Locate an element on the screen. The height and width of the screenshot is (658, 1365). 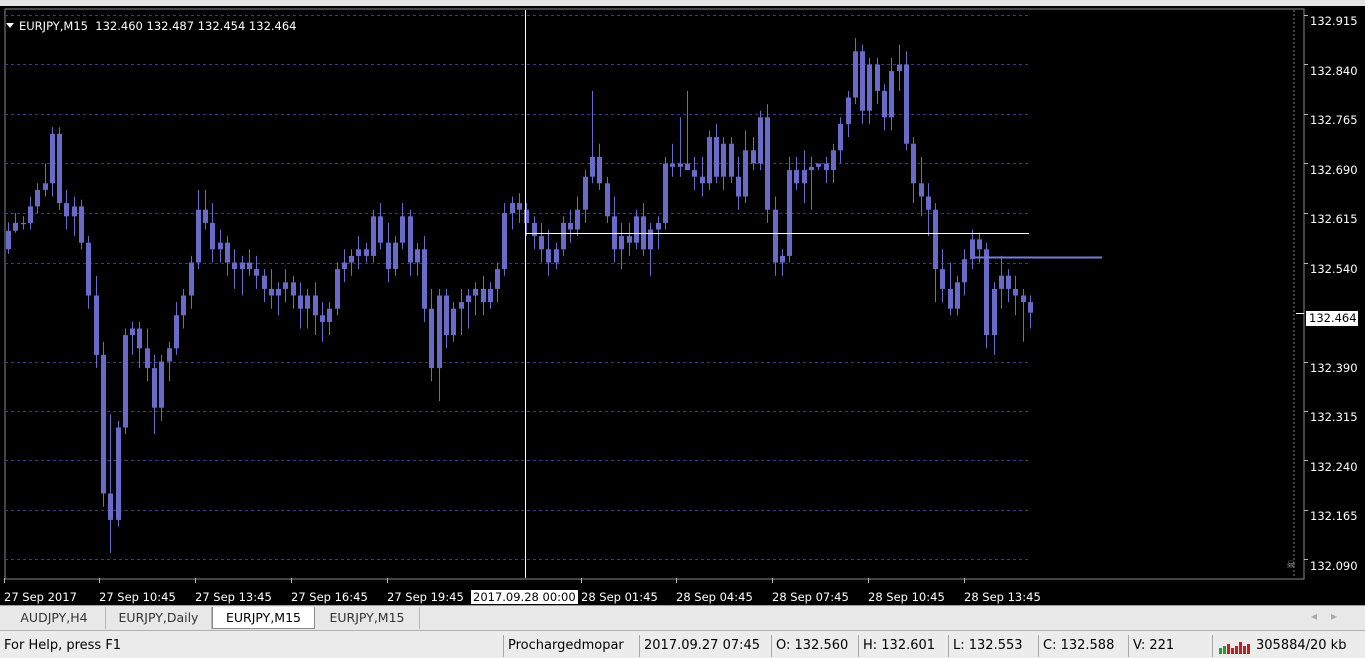
bar-close: C: 132.588 is located at coordinates (1082, 646).